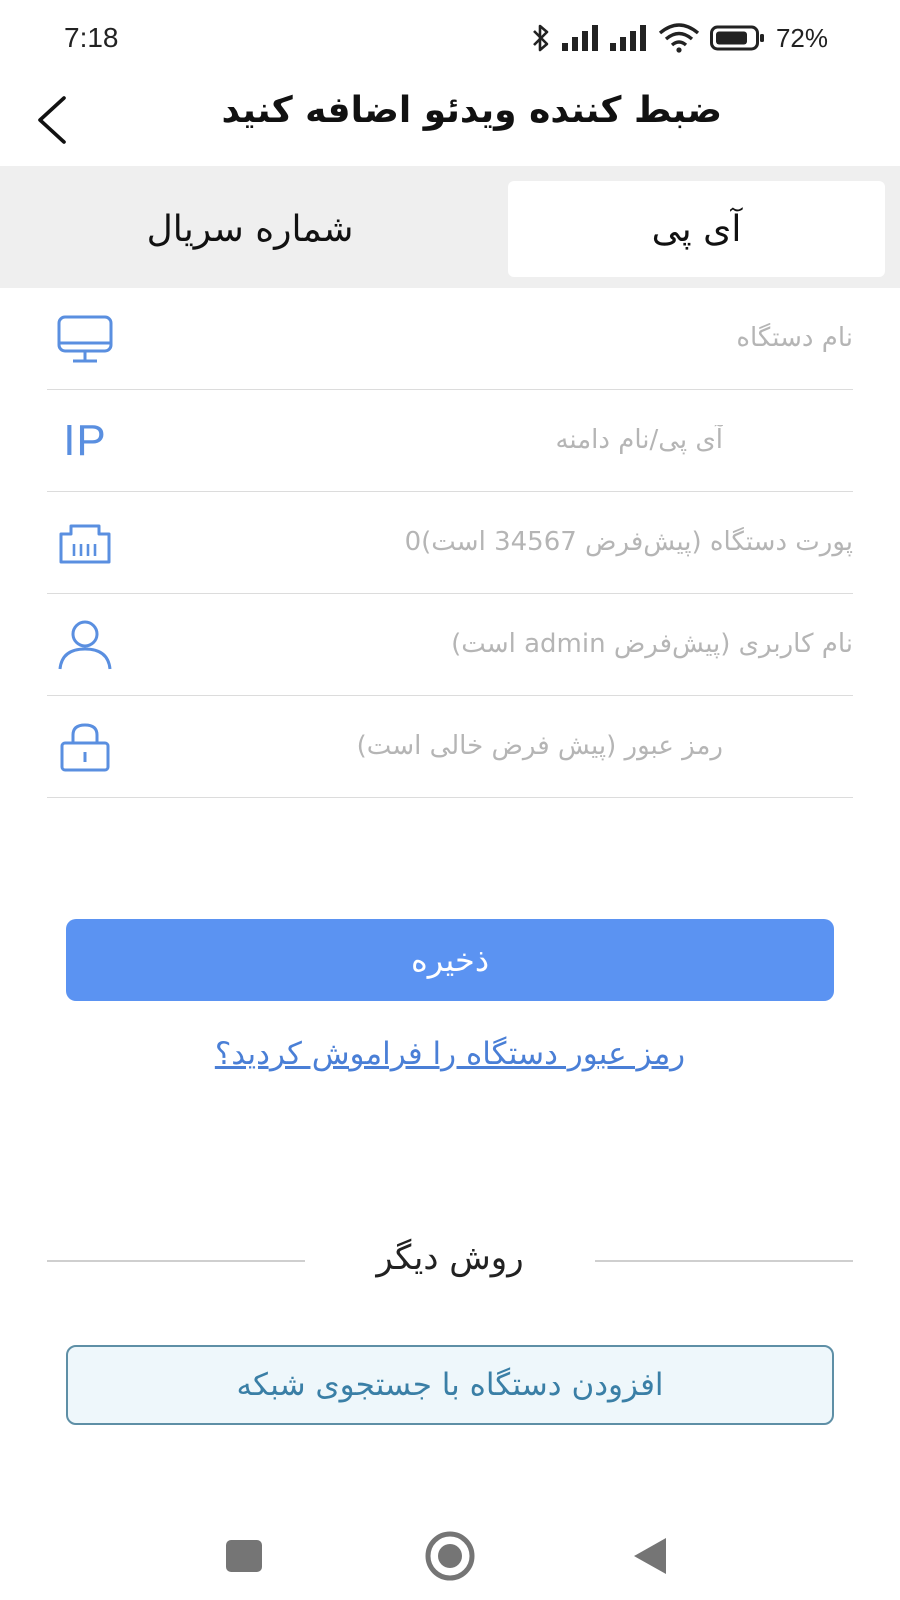 The height and width of the screenshot is (1600, 900). What do you see at coordinates (450, 1385) in the screenshot?
I see `add-via-network-search-button: افزودن دستگاه با جستجوی شبکه` at bounding box center [450, 1385].